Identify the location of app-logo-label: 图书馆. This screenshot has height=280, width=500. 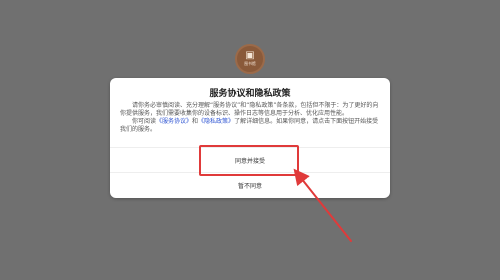
(250, 63).